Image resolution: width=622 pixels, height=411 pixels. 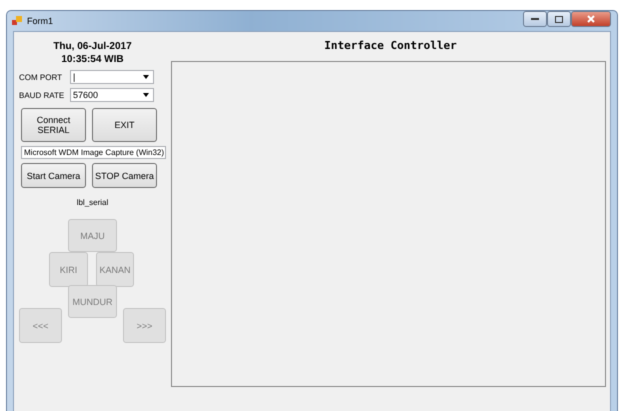 What do you see at coordinates (53, 125) in the screenshot?
I see `connect-button: Connect SERIAL` at bounding box center [53, 125].